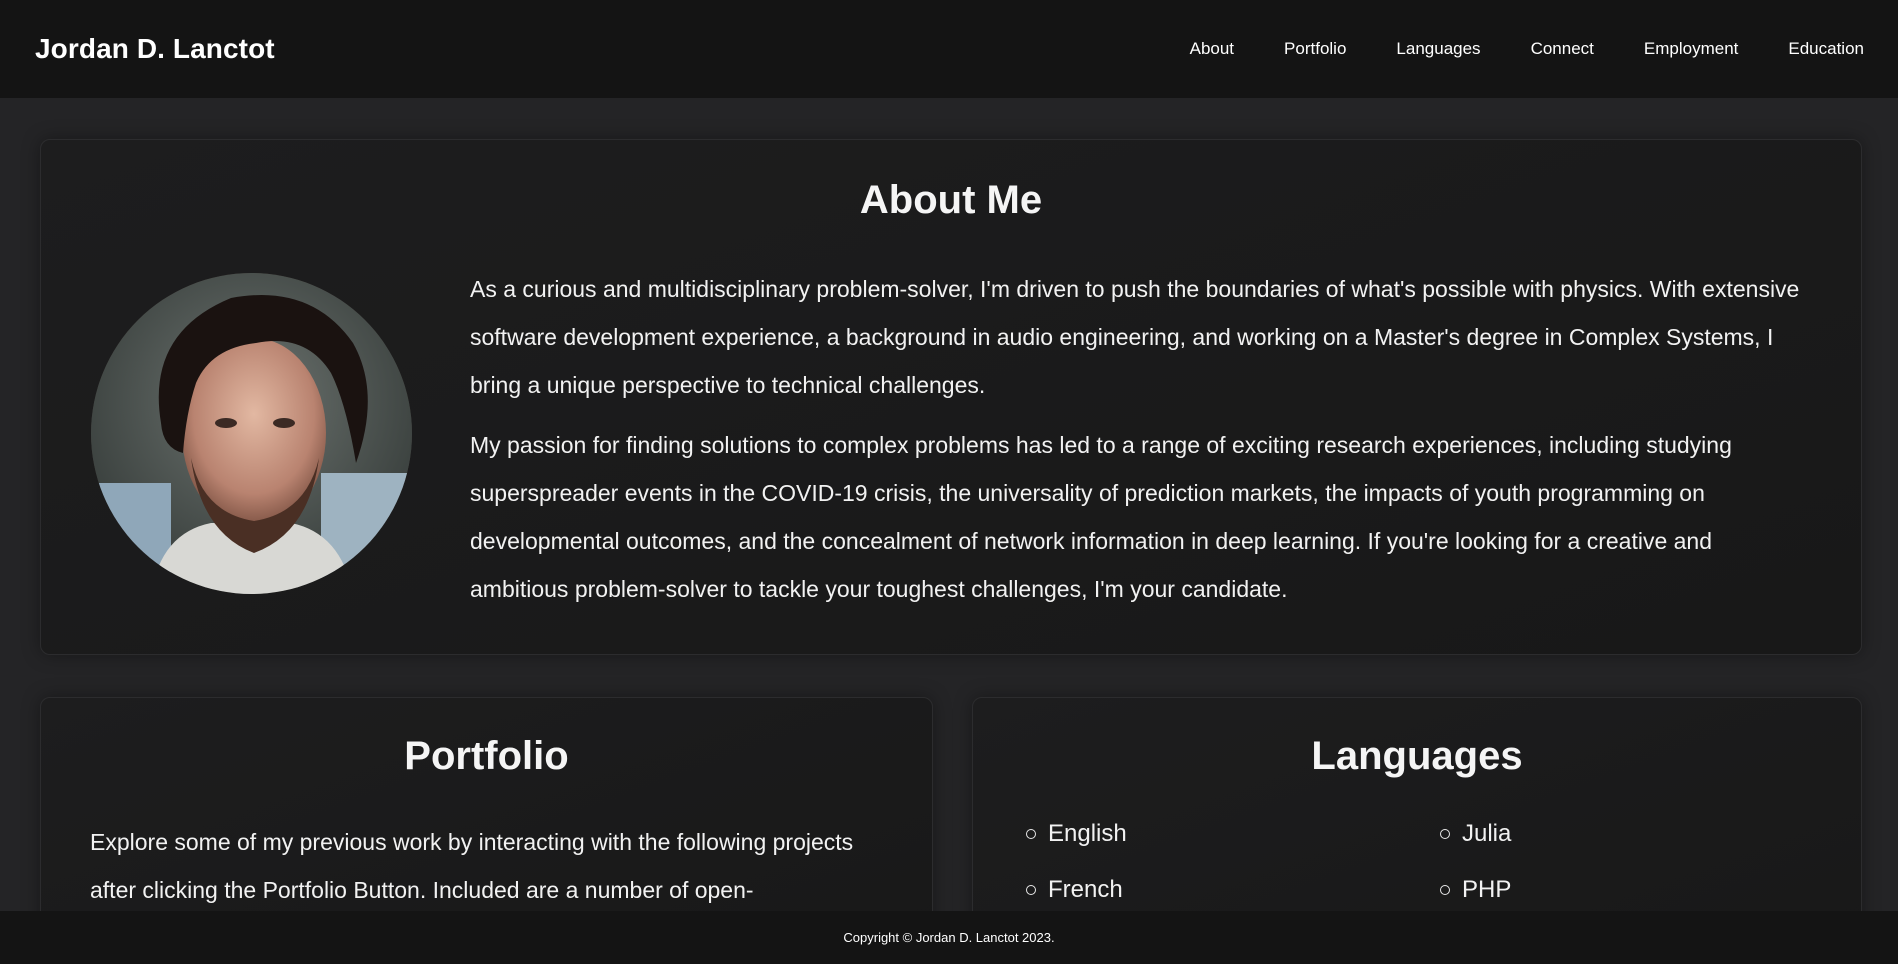 Image resolution: width=1898 pixels, height=964 pixels. What do you see at coordinates (1315, 49) in the screenshot?
I see `nav-link-portfolio: Portfolio` at bounding box center [1315, 49].